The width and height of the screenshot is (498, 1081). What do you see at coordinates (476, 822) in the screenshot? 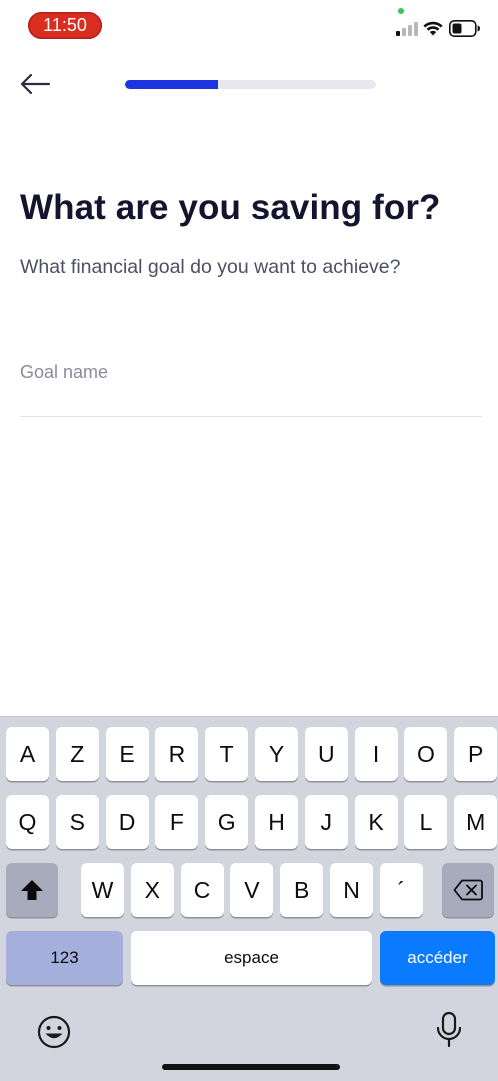
I see `key-m: M` at bounding box center [476, 822].